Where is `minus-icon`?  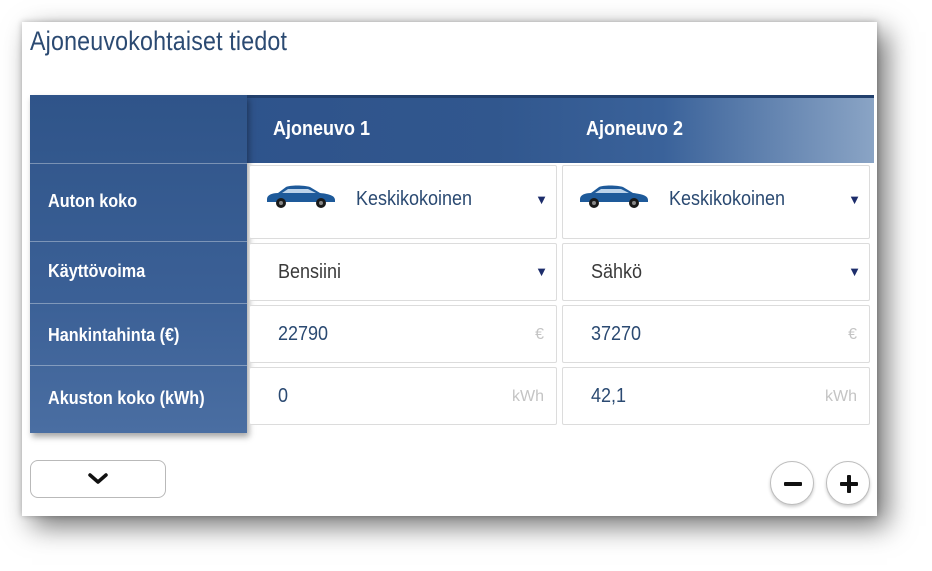
minus-icon is located at coordinates (793, 484).